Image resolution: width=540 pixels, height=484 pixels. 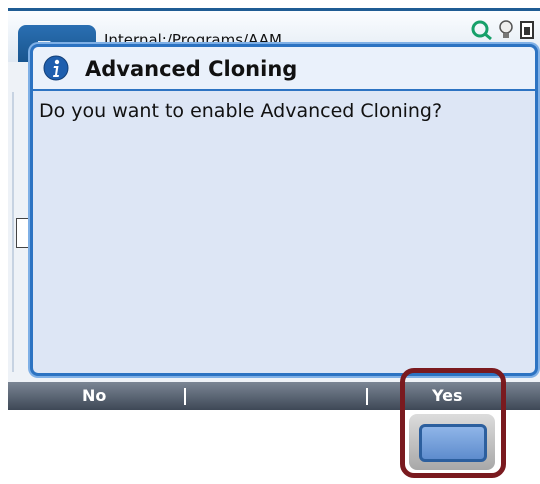 I want to click on yes-hardware-button, so click(x=452, y=442).